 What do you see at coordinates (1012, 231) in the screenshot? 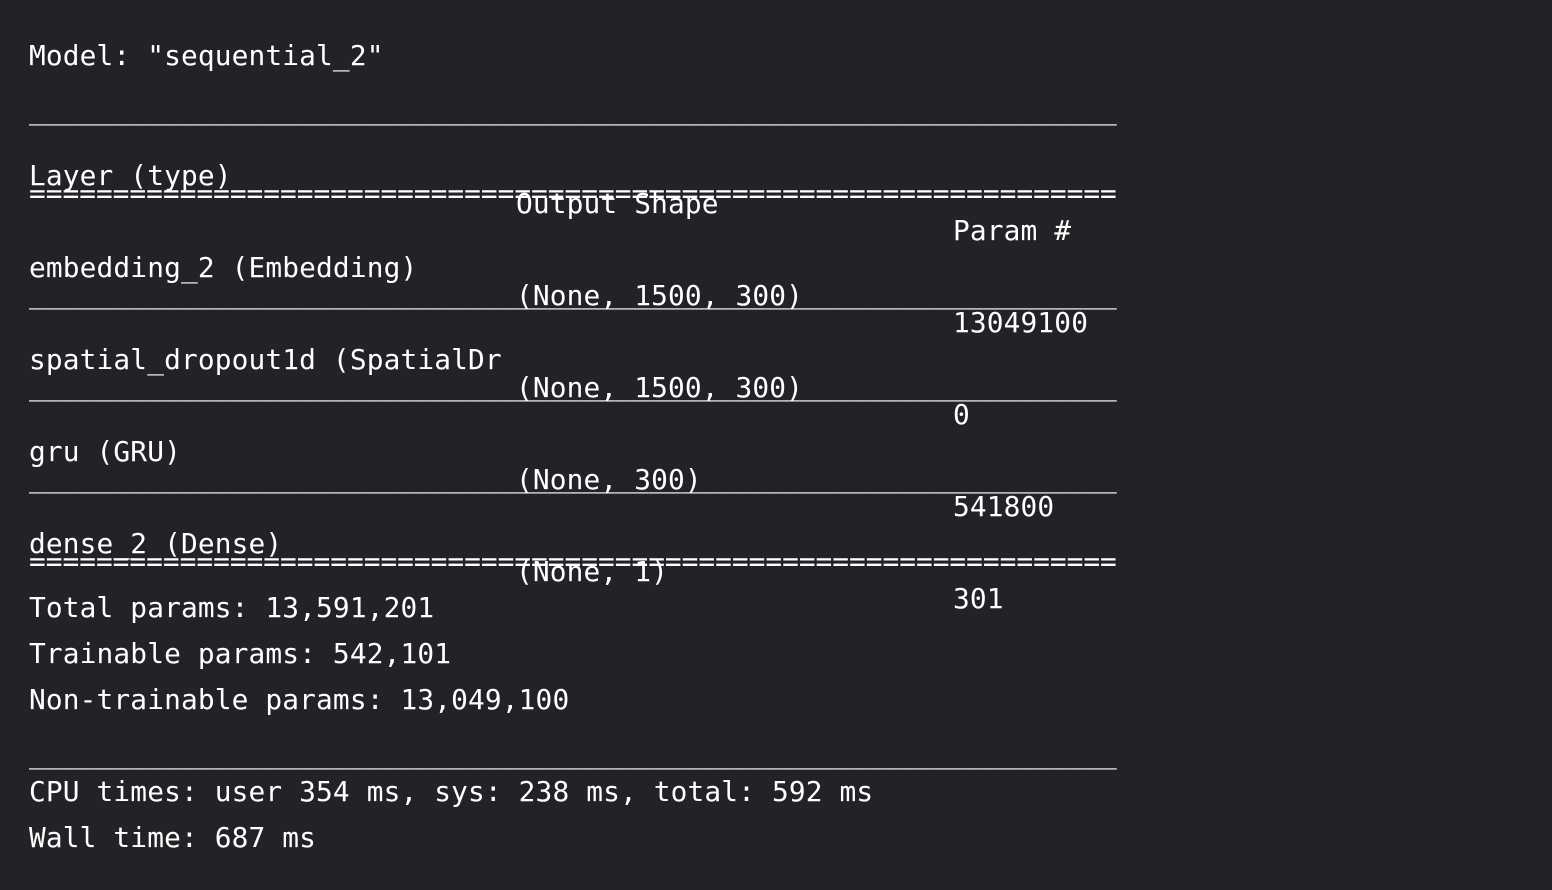
I see `header-param: Param #` at bounding box center [1012, 231].